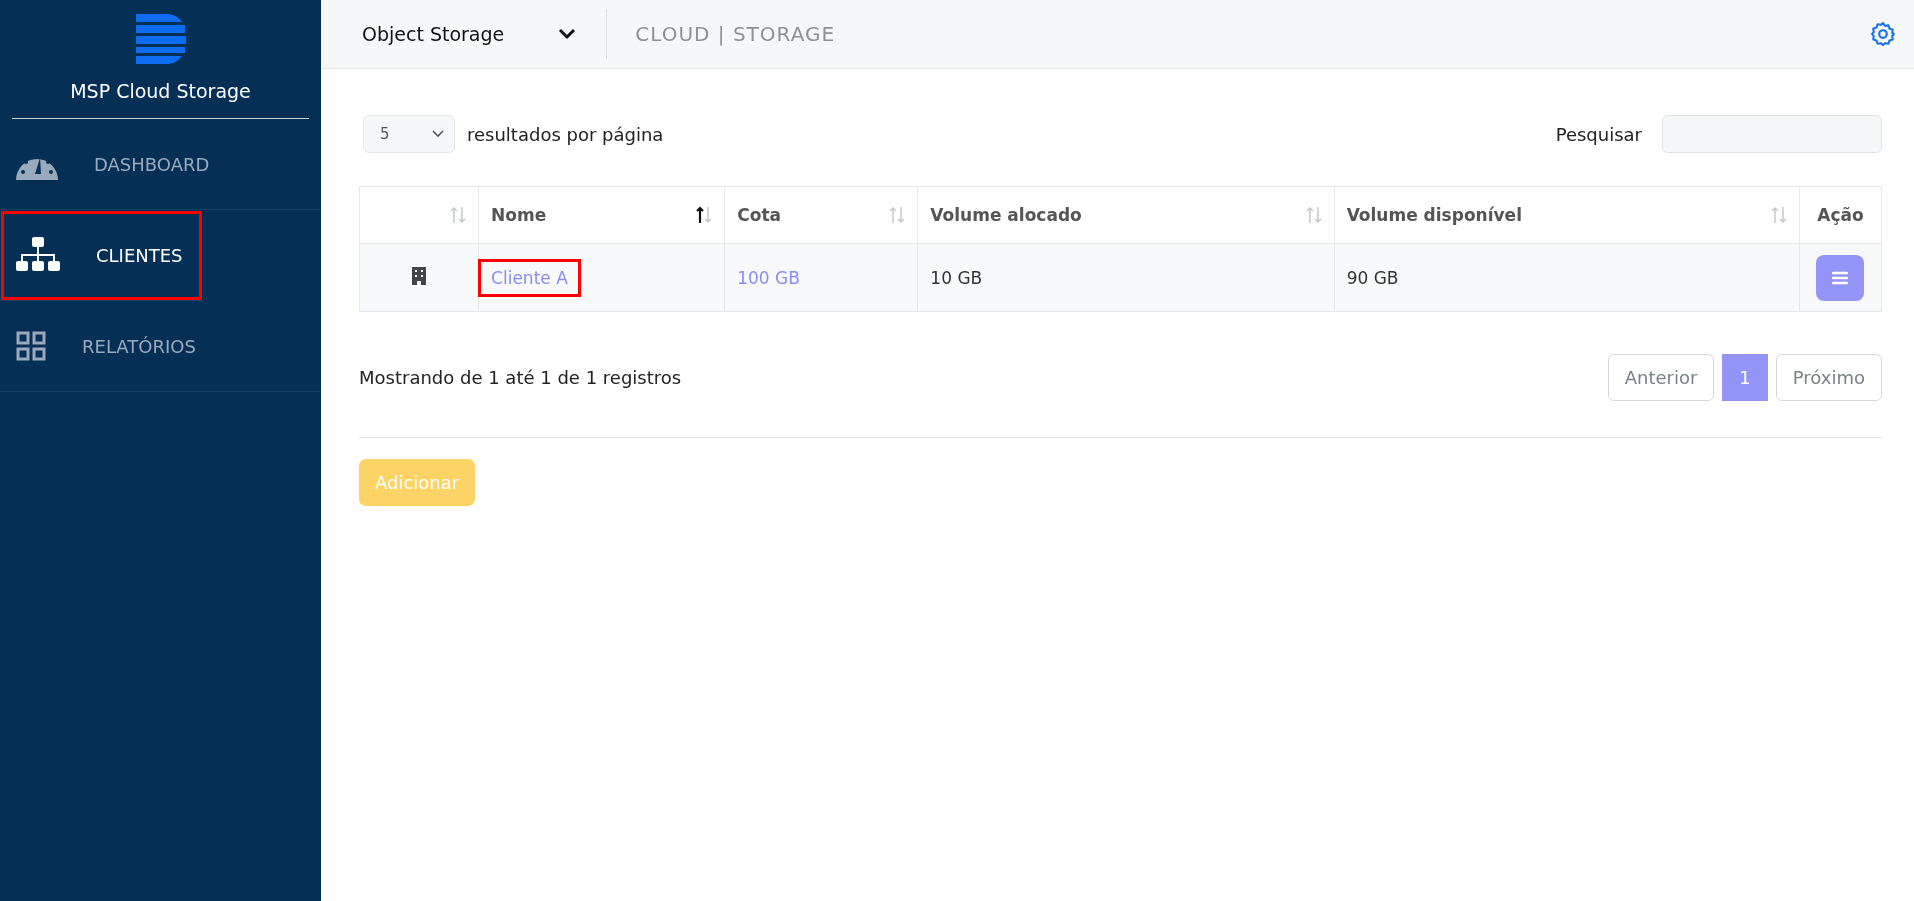 Image resolution: width=1914 pixels, height=901 pixels. Describe the element at coordinates (565, 134) in the screenshot. I see `page-size-label: resultados por página` at that location.